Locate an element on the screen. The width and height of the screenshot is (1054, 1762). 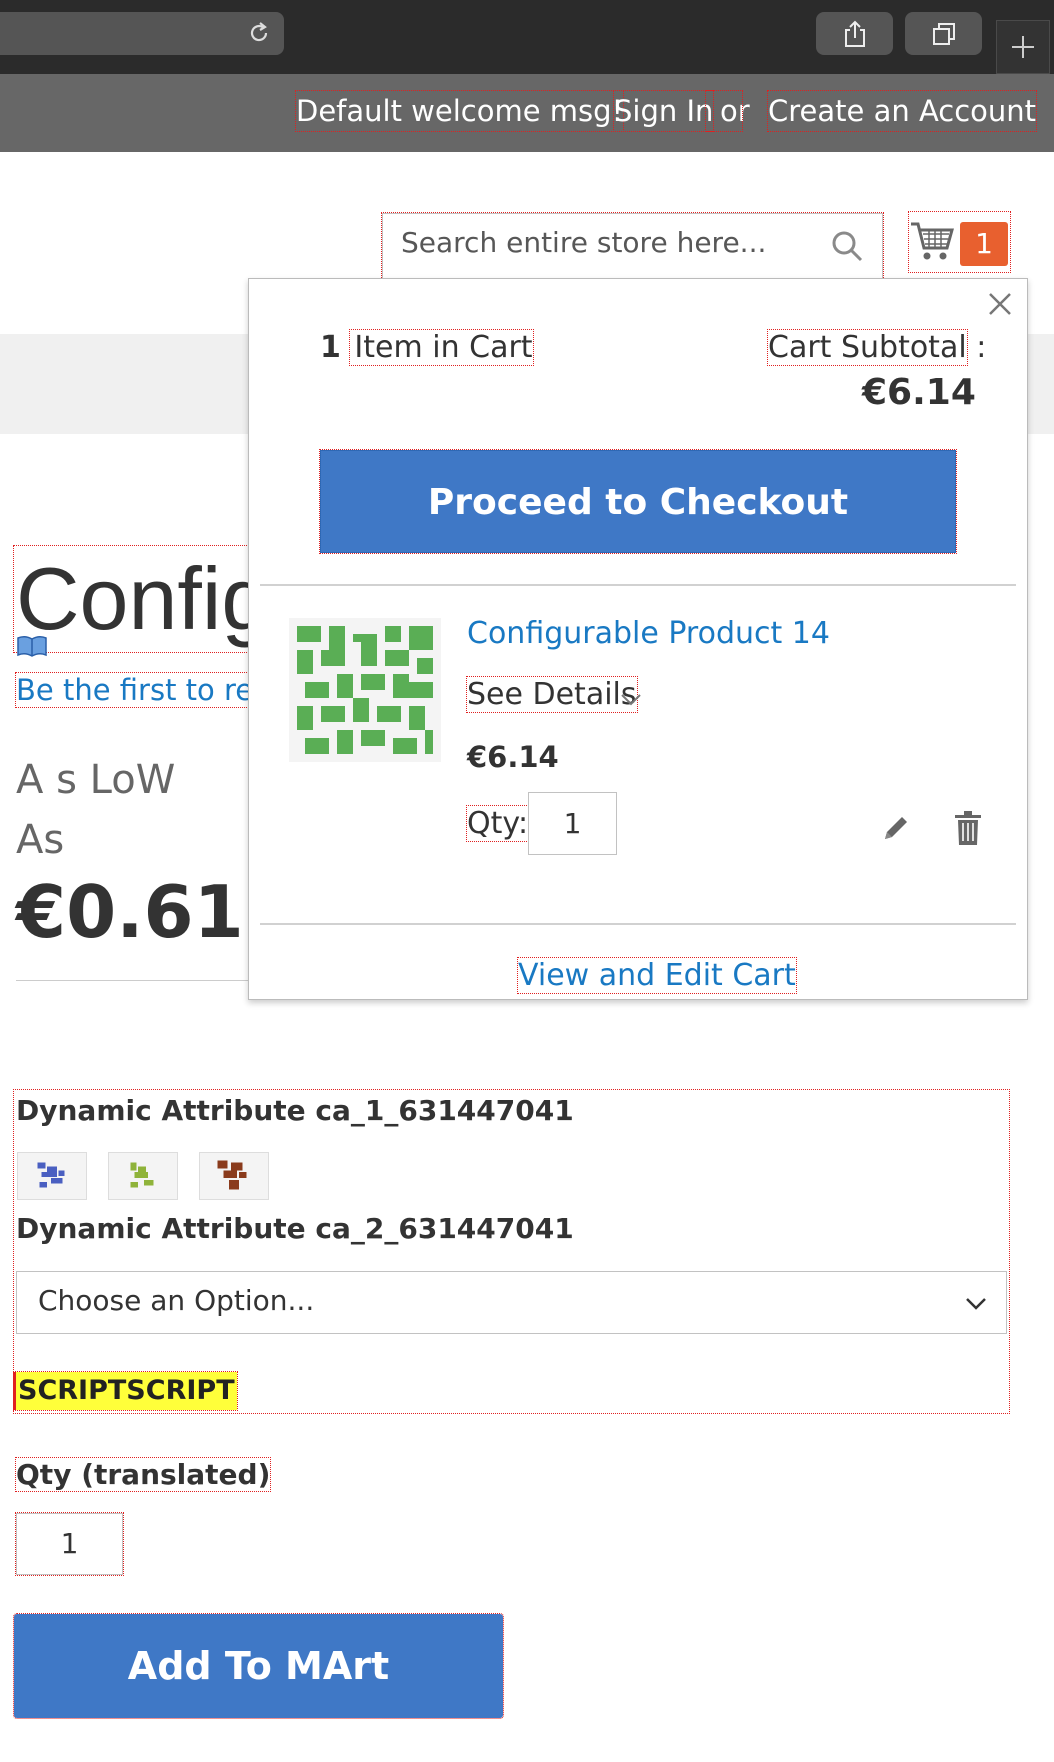
sign-in-link: Sign In is located at coordinates (663, 111).